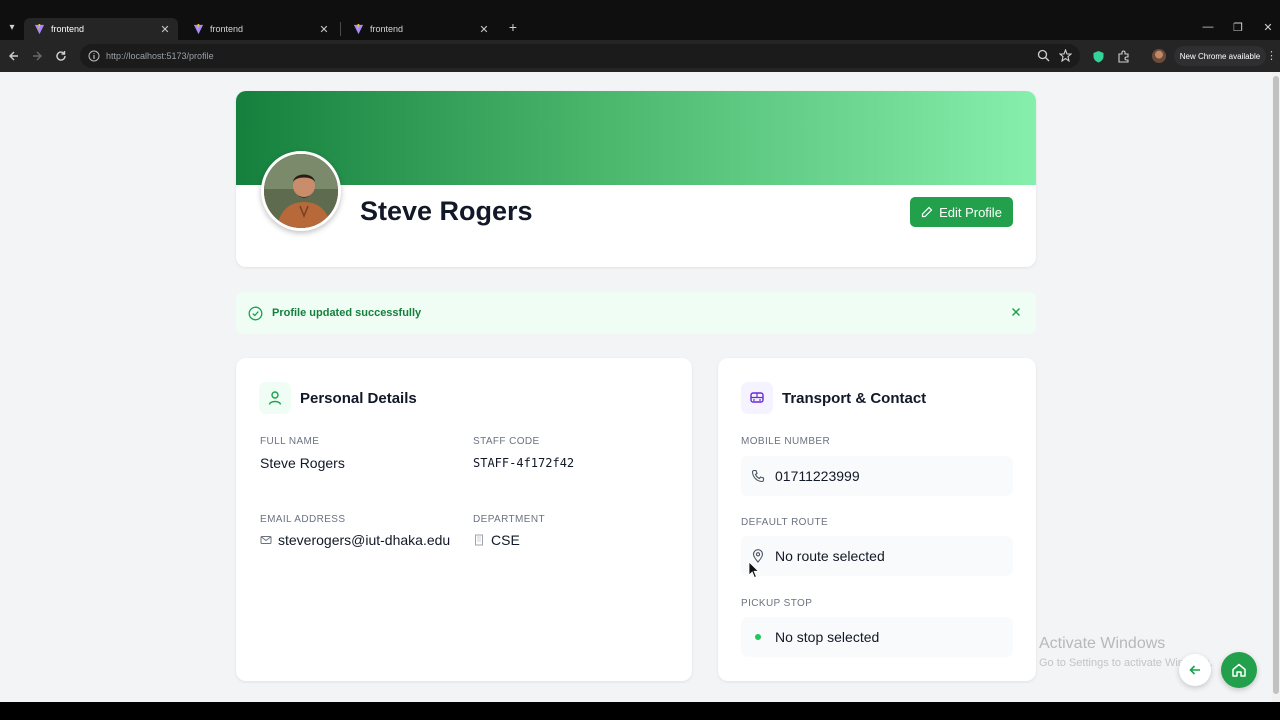 This screenshot has width=1280, height=720. What do you see at coordinates (303, 519) in the screenshot?
I see `email-address-label: EMAIL ADDRESS` at bounding box center [303, 519].